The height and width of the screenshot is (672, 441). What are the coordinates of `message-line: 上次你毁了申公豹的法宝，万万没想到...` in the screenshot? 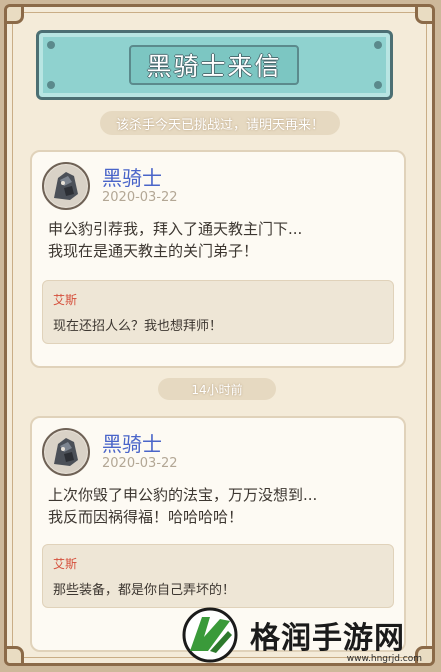 It's located at (183, 495).